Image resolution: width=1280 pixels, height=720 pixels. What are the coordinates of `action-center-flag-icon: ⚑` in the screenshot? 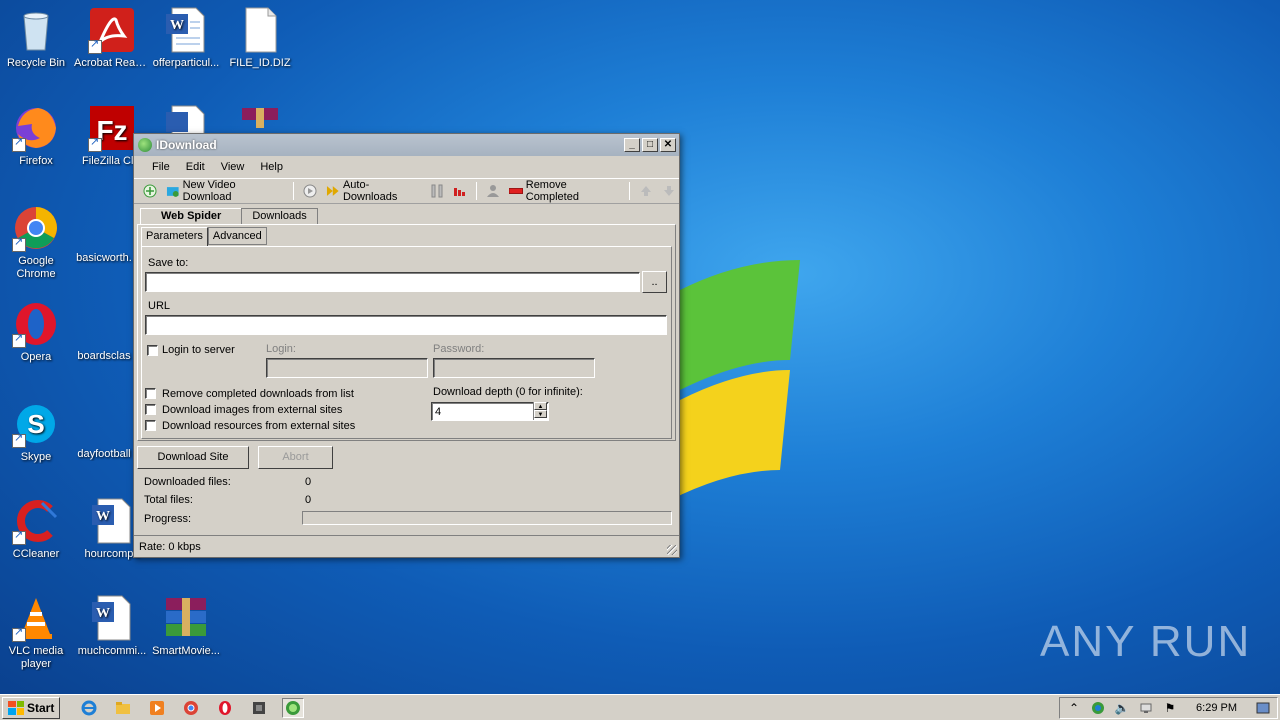 It's located at (1170, 708).